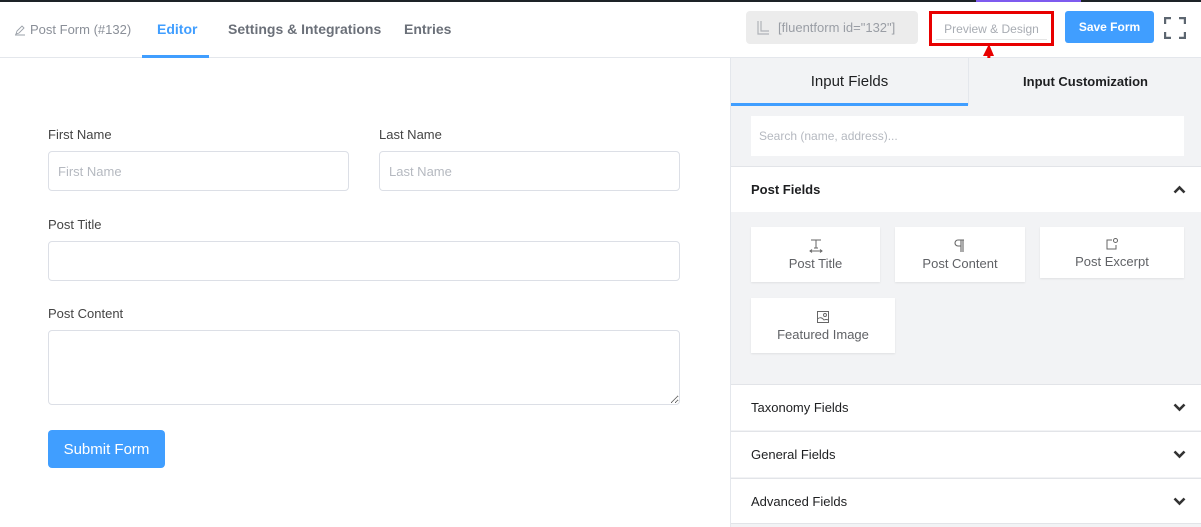 Image resolution: width=1201 pixels, height=527 pixels. I want to click on text-field-icon, so click(815, 246).